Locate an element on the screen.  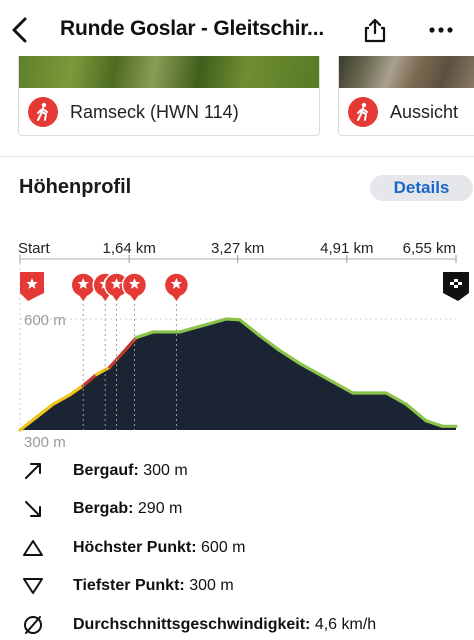
elevation-line-segment is located at coordinates (233, 319).